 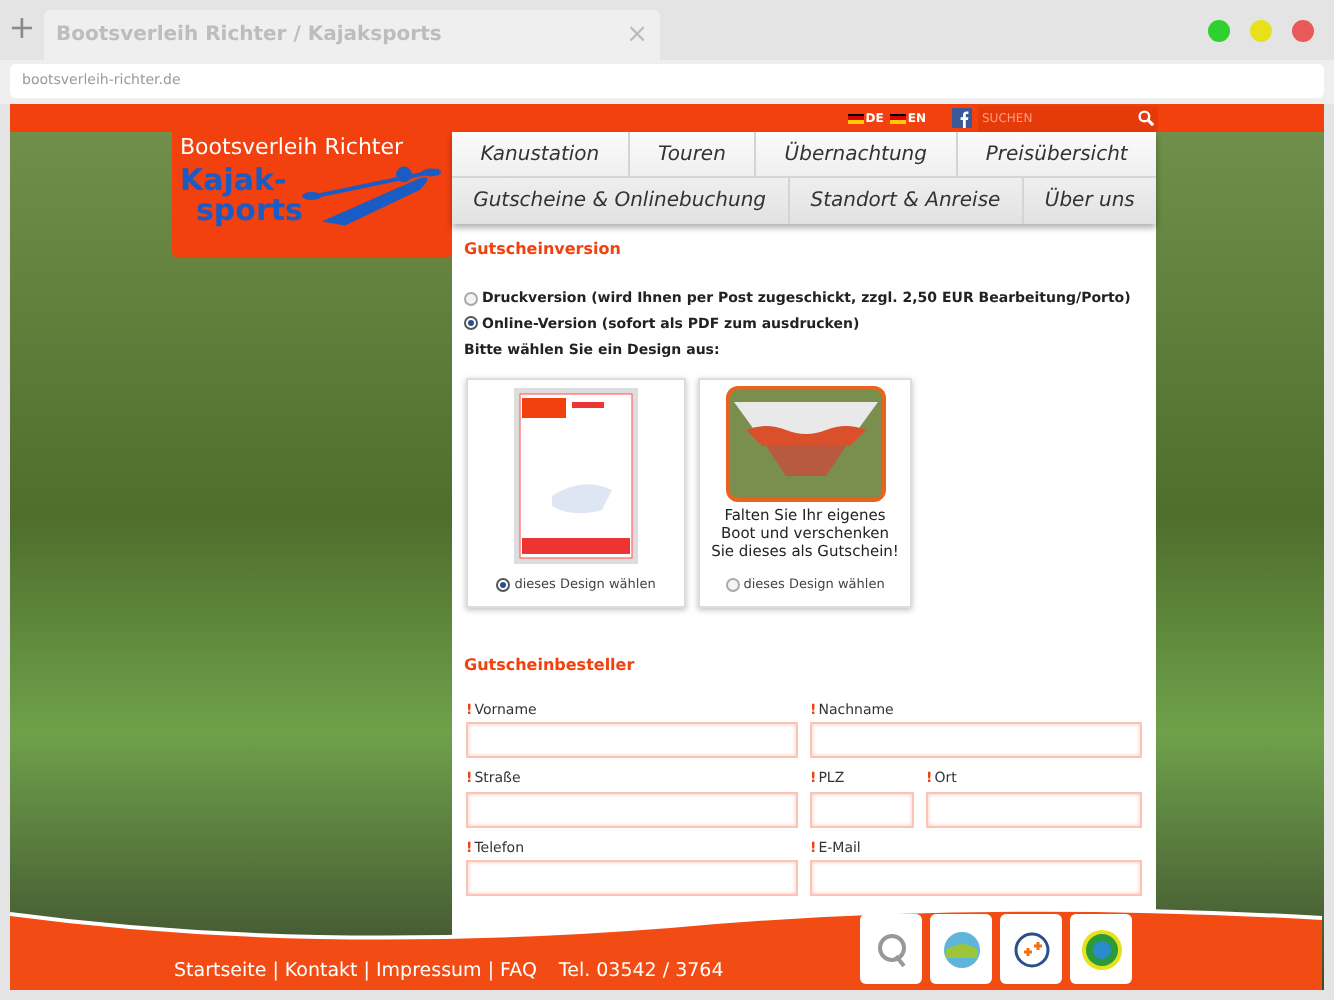 What do you see at coordinates (321, 971) in the screenshot?
I see `footer-link: Kontakt` at bounding box center [321, 971].